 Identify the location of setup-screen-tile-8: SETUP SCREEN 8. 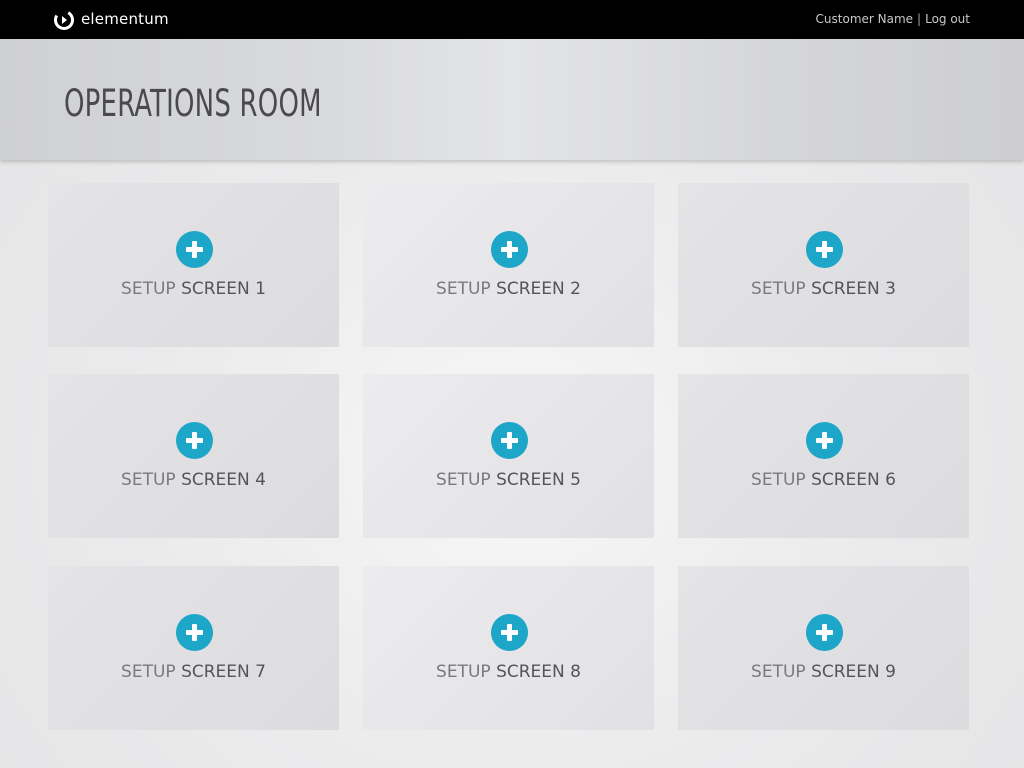
(508, 648).